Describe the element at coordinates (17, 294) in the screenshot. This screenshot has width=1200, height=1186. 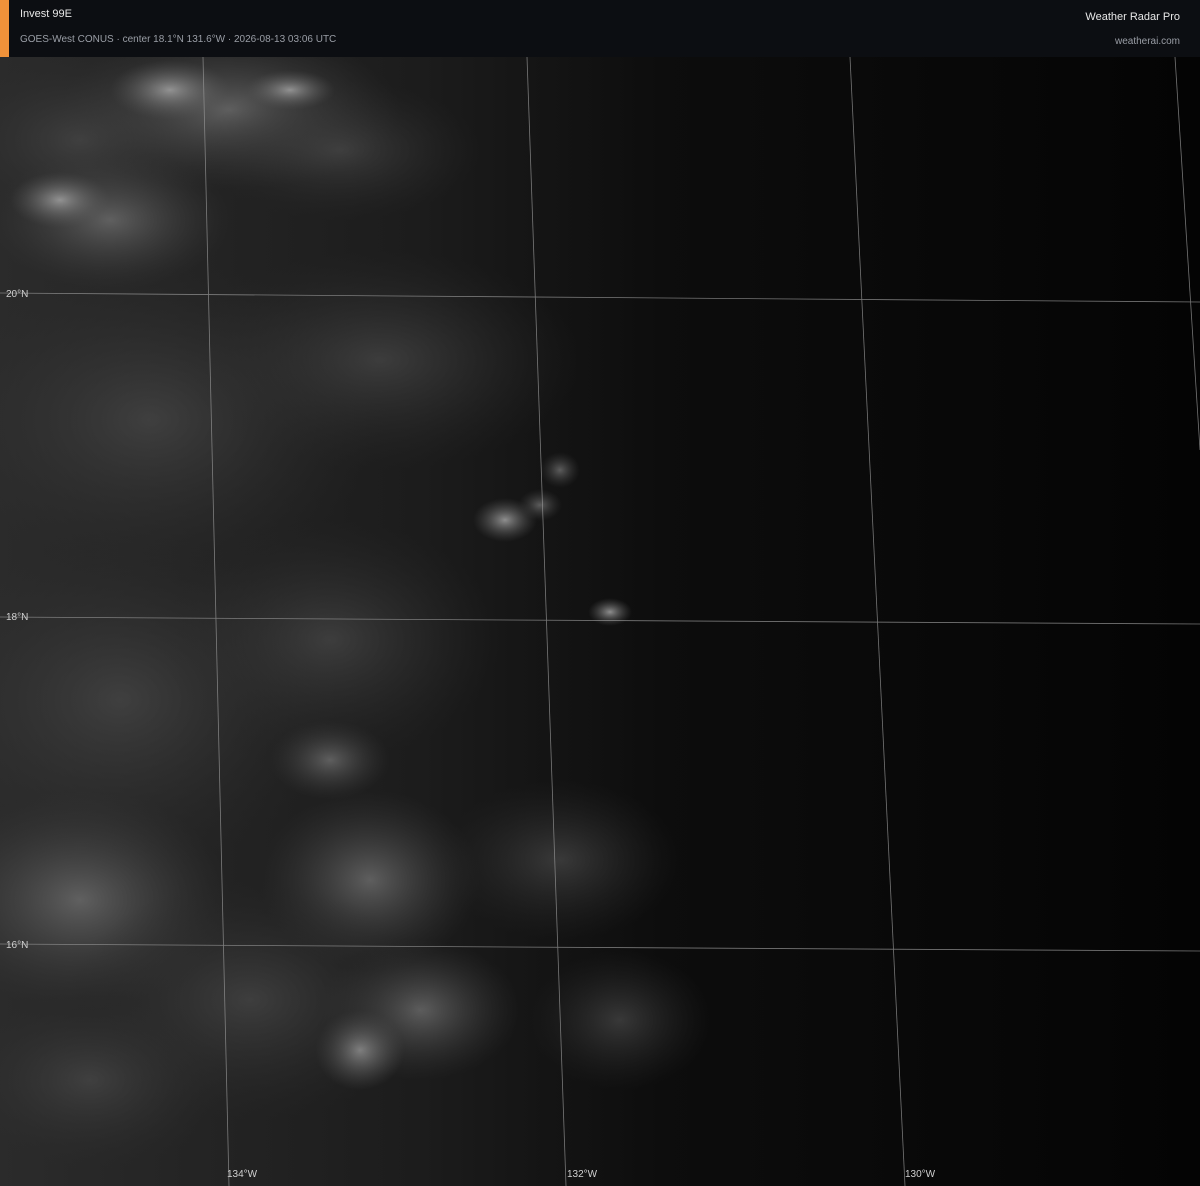
I see `lat-label-20n: 20°N` at that location.